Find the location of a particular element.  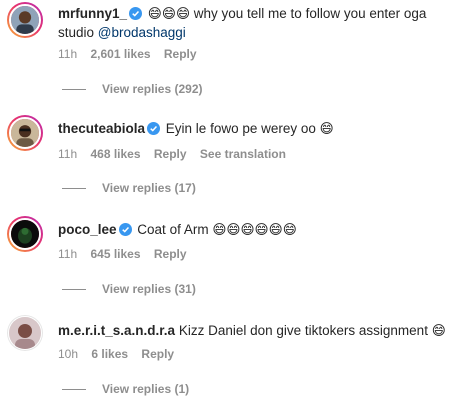

view-replies-button: View replies (31) is located at coordinates (129, 289).